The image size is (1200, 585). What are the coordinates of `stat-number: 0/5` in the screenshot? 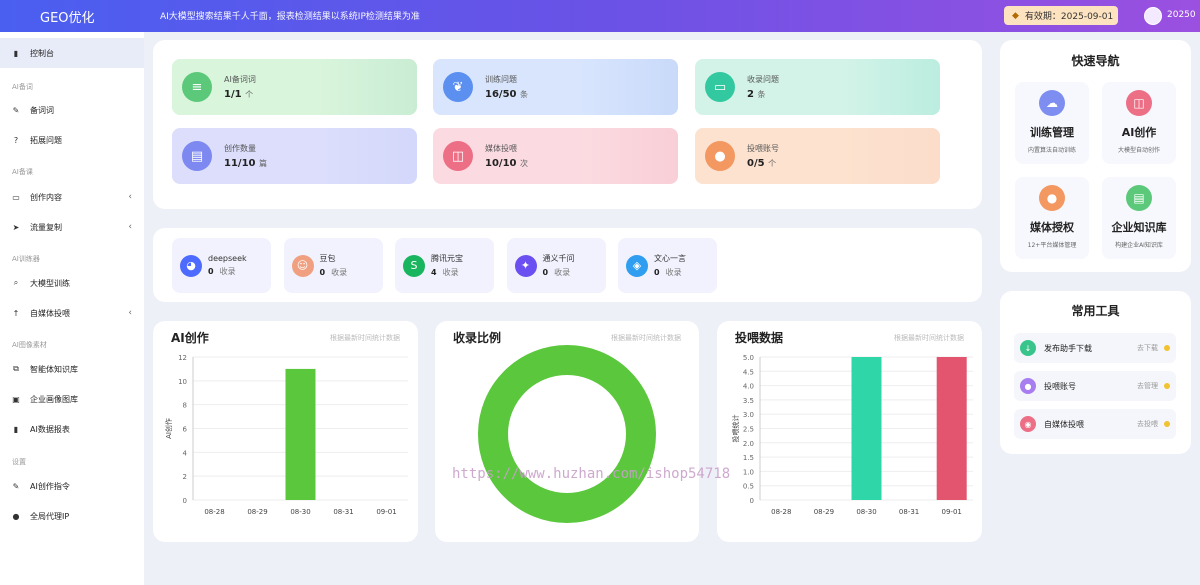 It's located at (756, 163).